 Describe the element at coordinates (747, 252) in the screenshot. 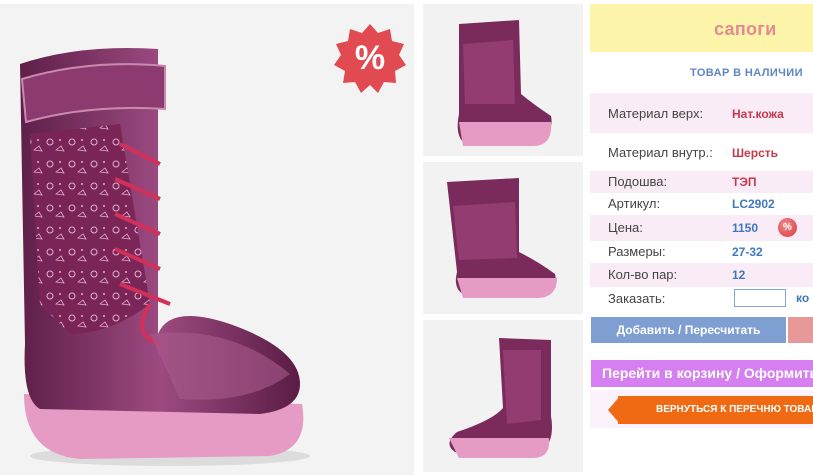

I see `spec-value: 27-32` at that location.